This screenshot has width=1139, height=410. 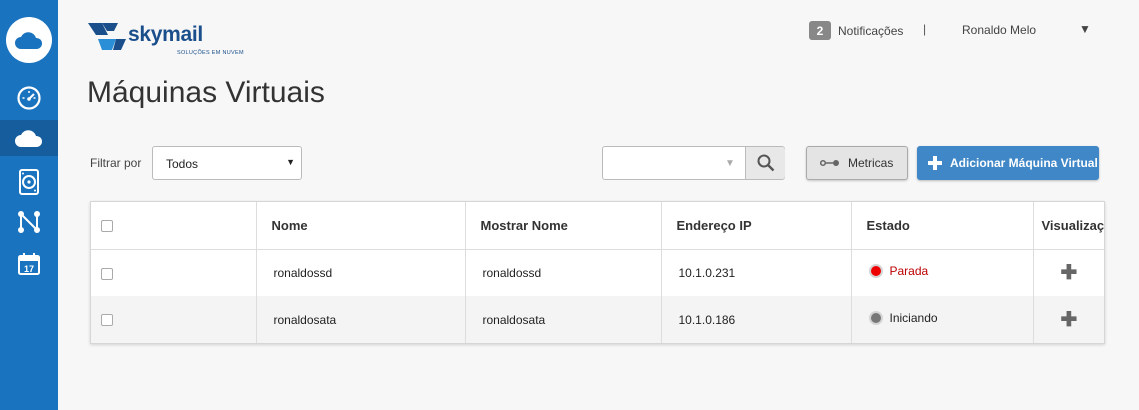 I want to click on brand-logo: skymail SOLUÇÕES EM NUVEM, so click(x=168, y=39).